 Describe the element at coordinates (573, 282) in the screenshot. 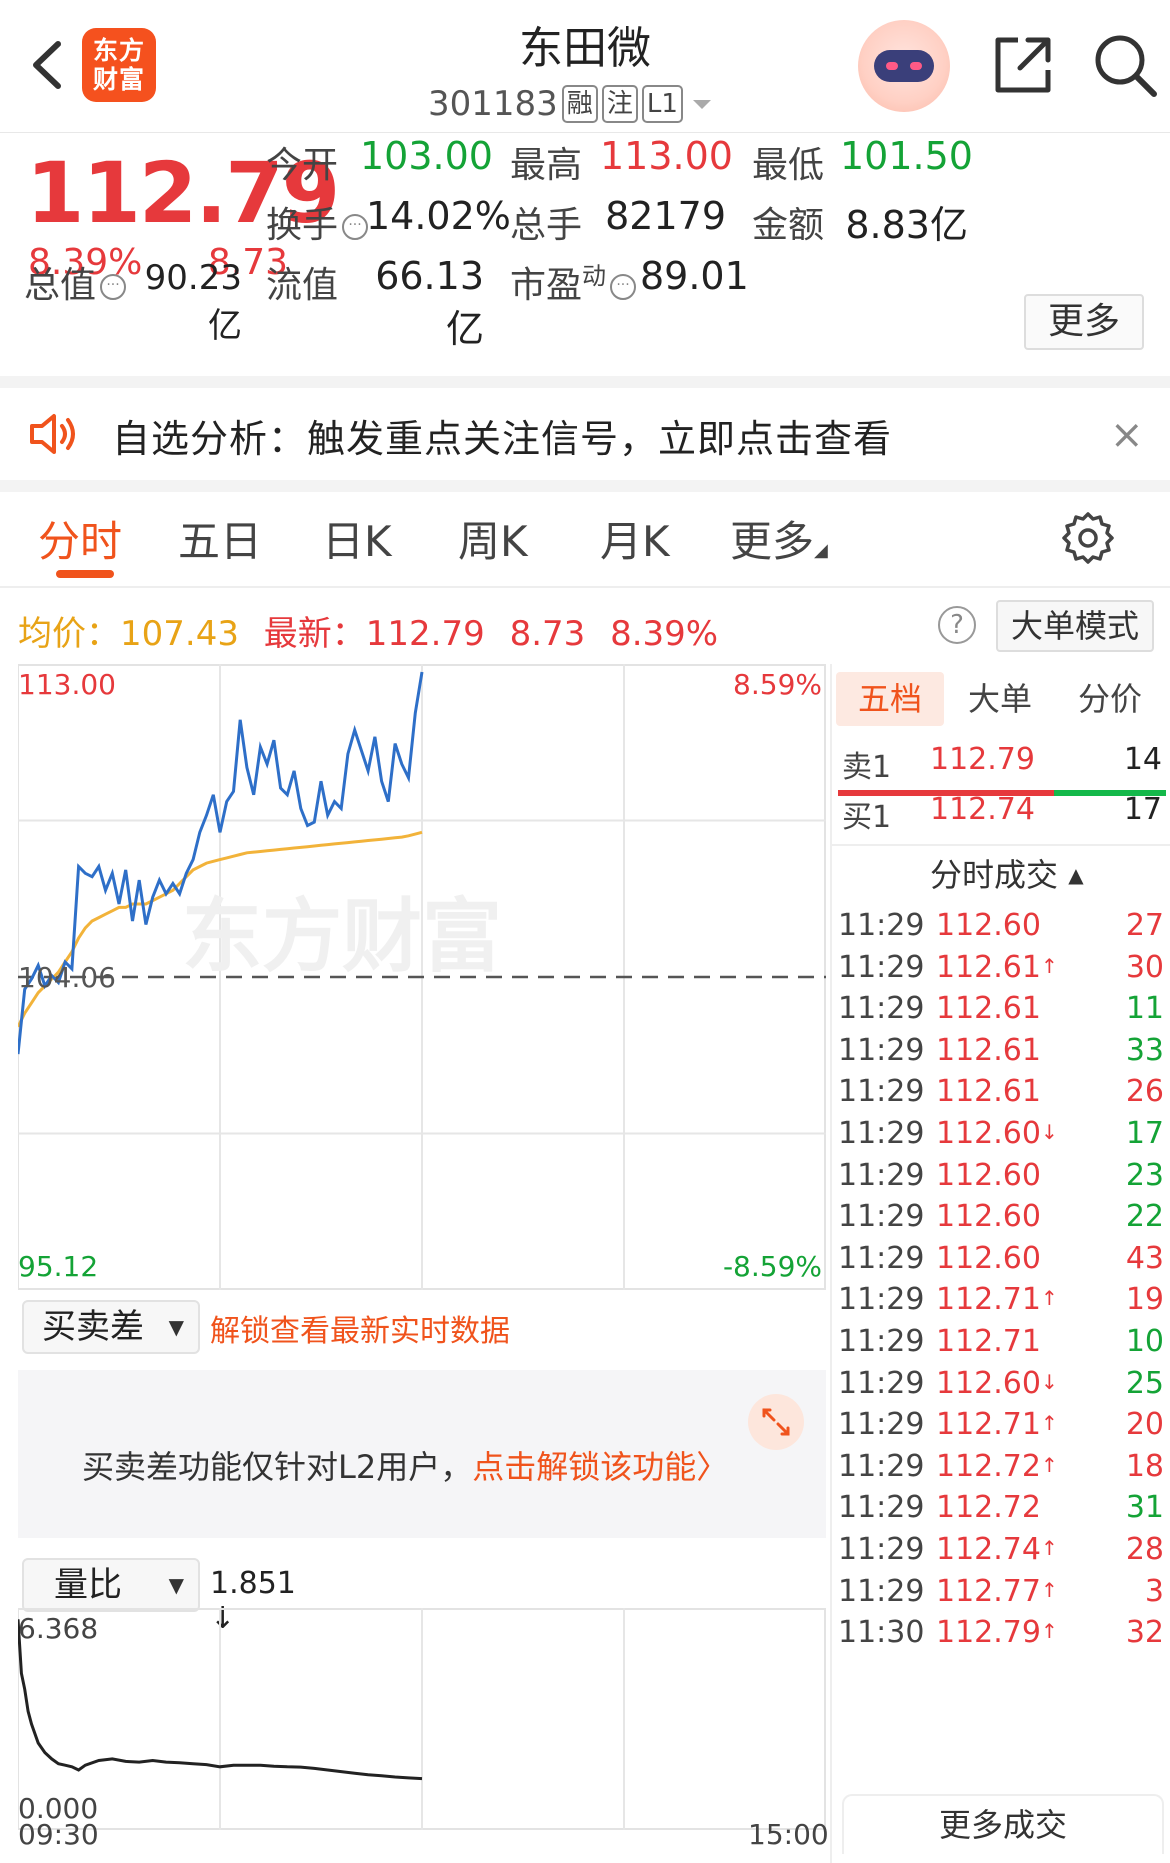

I see `pe-label: 市盈动 ···` at that location.